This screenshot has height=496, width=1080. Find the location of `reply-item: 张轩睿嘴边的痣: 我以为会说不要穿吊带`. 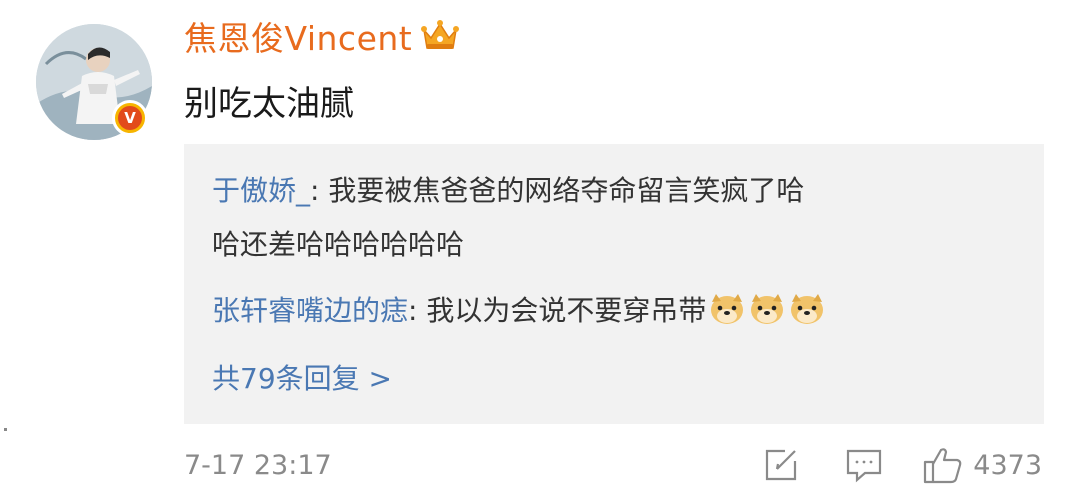

reply-item: 张轩睿嘴边的痣: 我以为会说不要穿吊带 is located at coordinates (519, 311).